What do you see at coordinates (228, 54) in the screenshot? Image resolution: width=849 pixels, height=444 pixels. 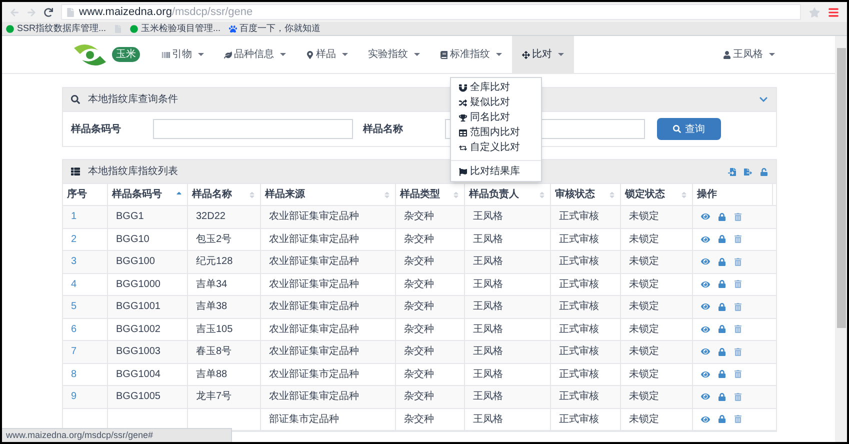 I see `leaf-icon` at bounding box center [228, 54].